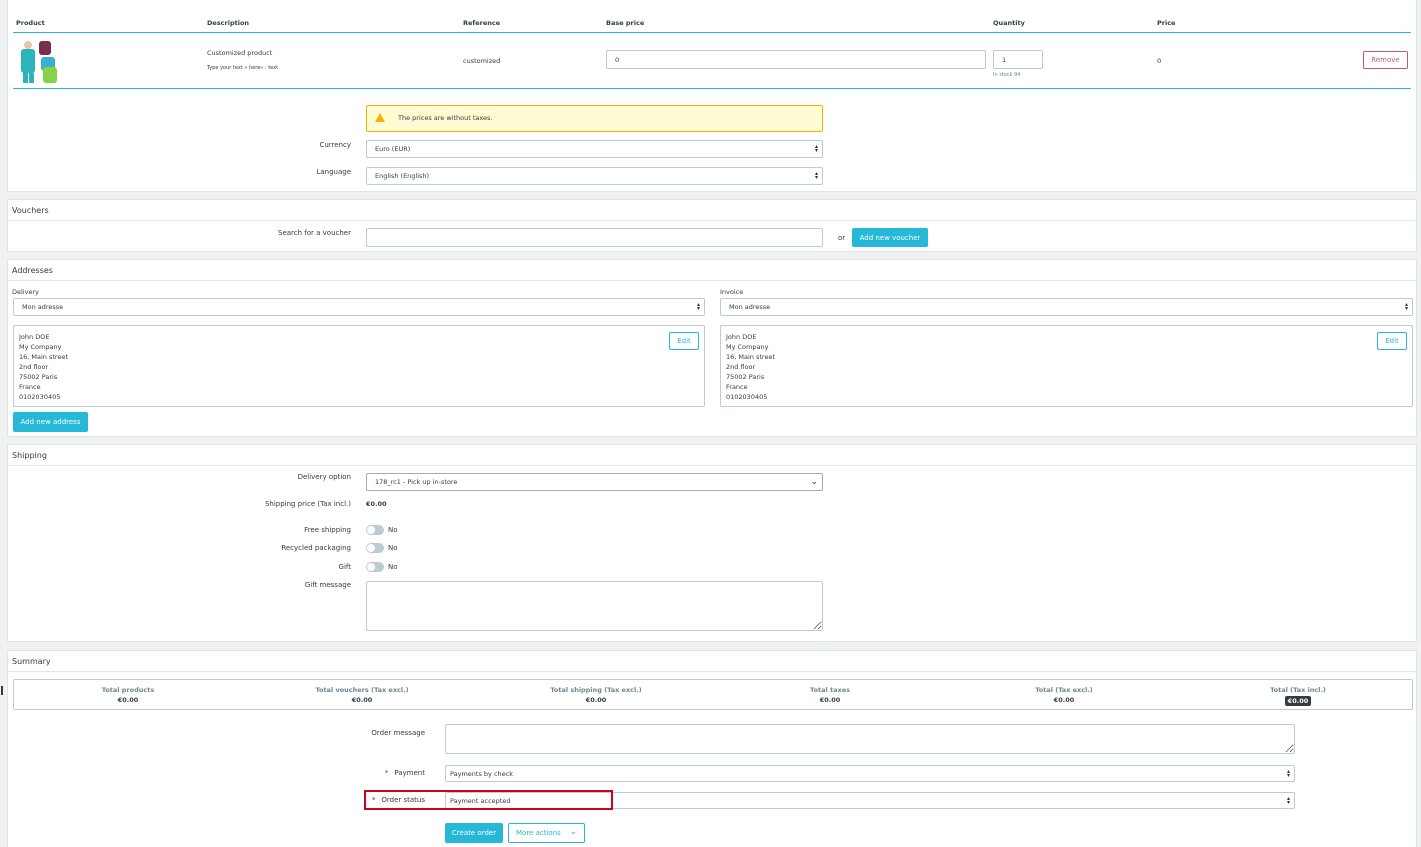 The height and width of the screenshot is (847, 1421). What do you see at coordinates (870, 773) in the screenshot?
I see `payment-select: Payments by check ▴ ▾` at bounding box center [870, 773].